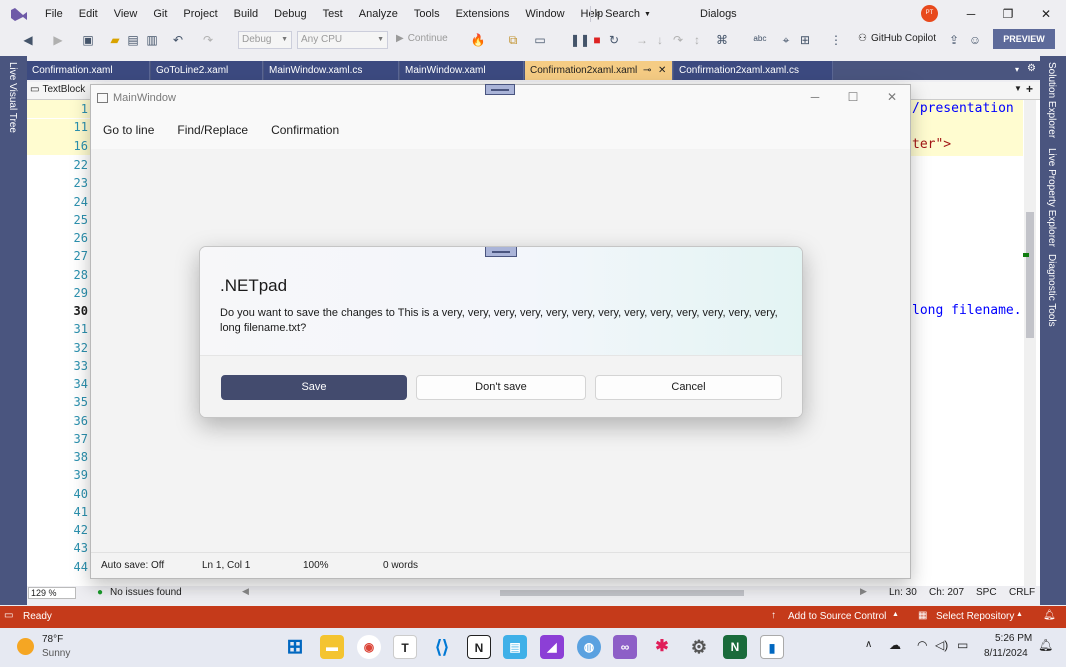 This screenshot has height=667, width=1066. Describe the element at coordinates (178, 40) in the screenshot. I see `undo-icon: ↶` at that location.